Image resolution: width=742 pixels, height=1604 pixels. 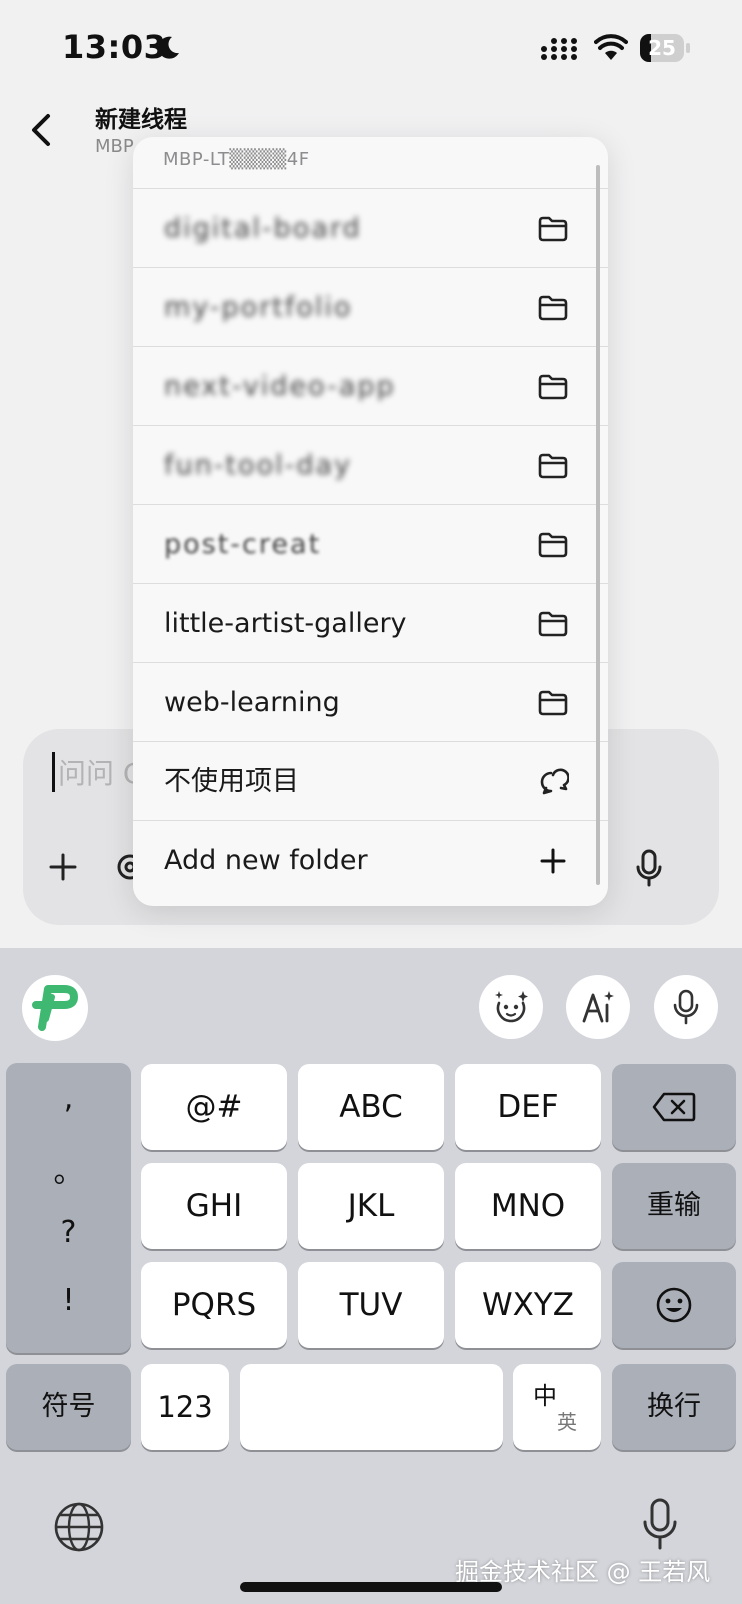 What do you see at coordinates (214, 1206) in the screenshot?
I see `key-ghi: GHI` at bounding box center [214, 1206].